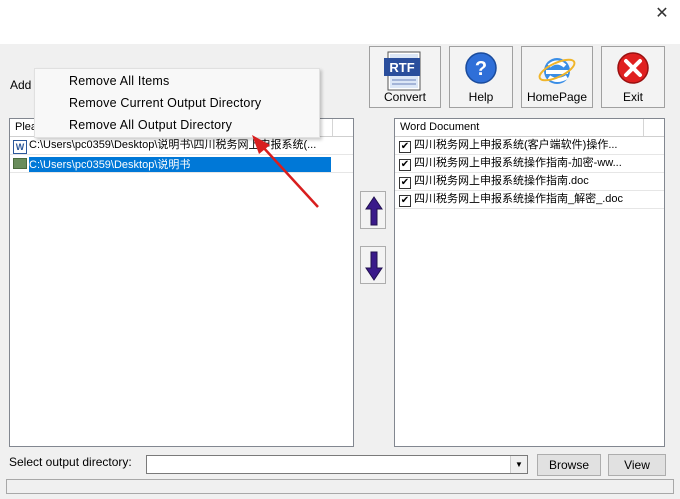 Image resolution: width=680 pixels, height=499 pixels. I want to click on rtf-document-icon: RTF, so click(402, 71).